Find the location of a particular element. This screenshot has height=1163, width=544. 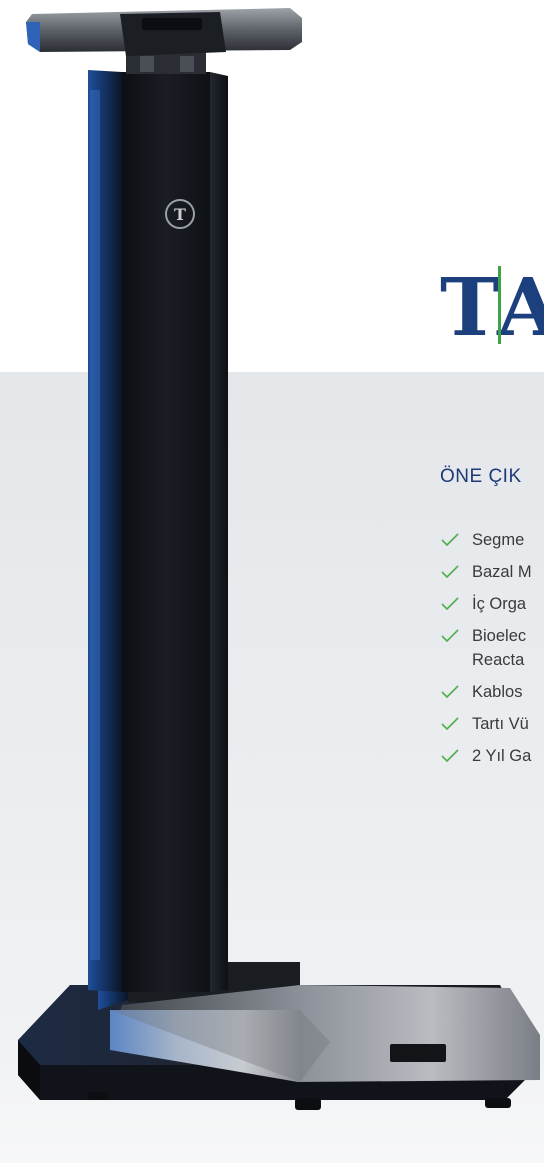

feature-item: Segme is located at coordinates (492, 540).